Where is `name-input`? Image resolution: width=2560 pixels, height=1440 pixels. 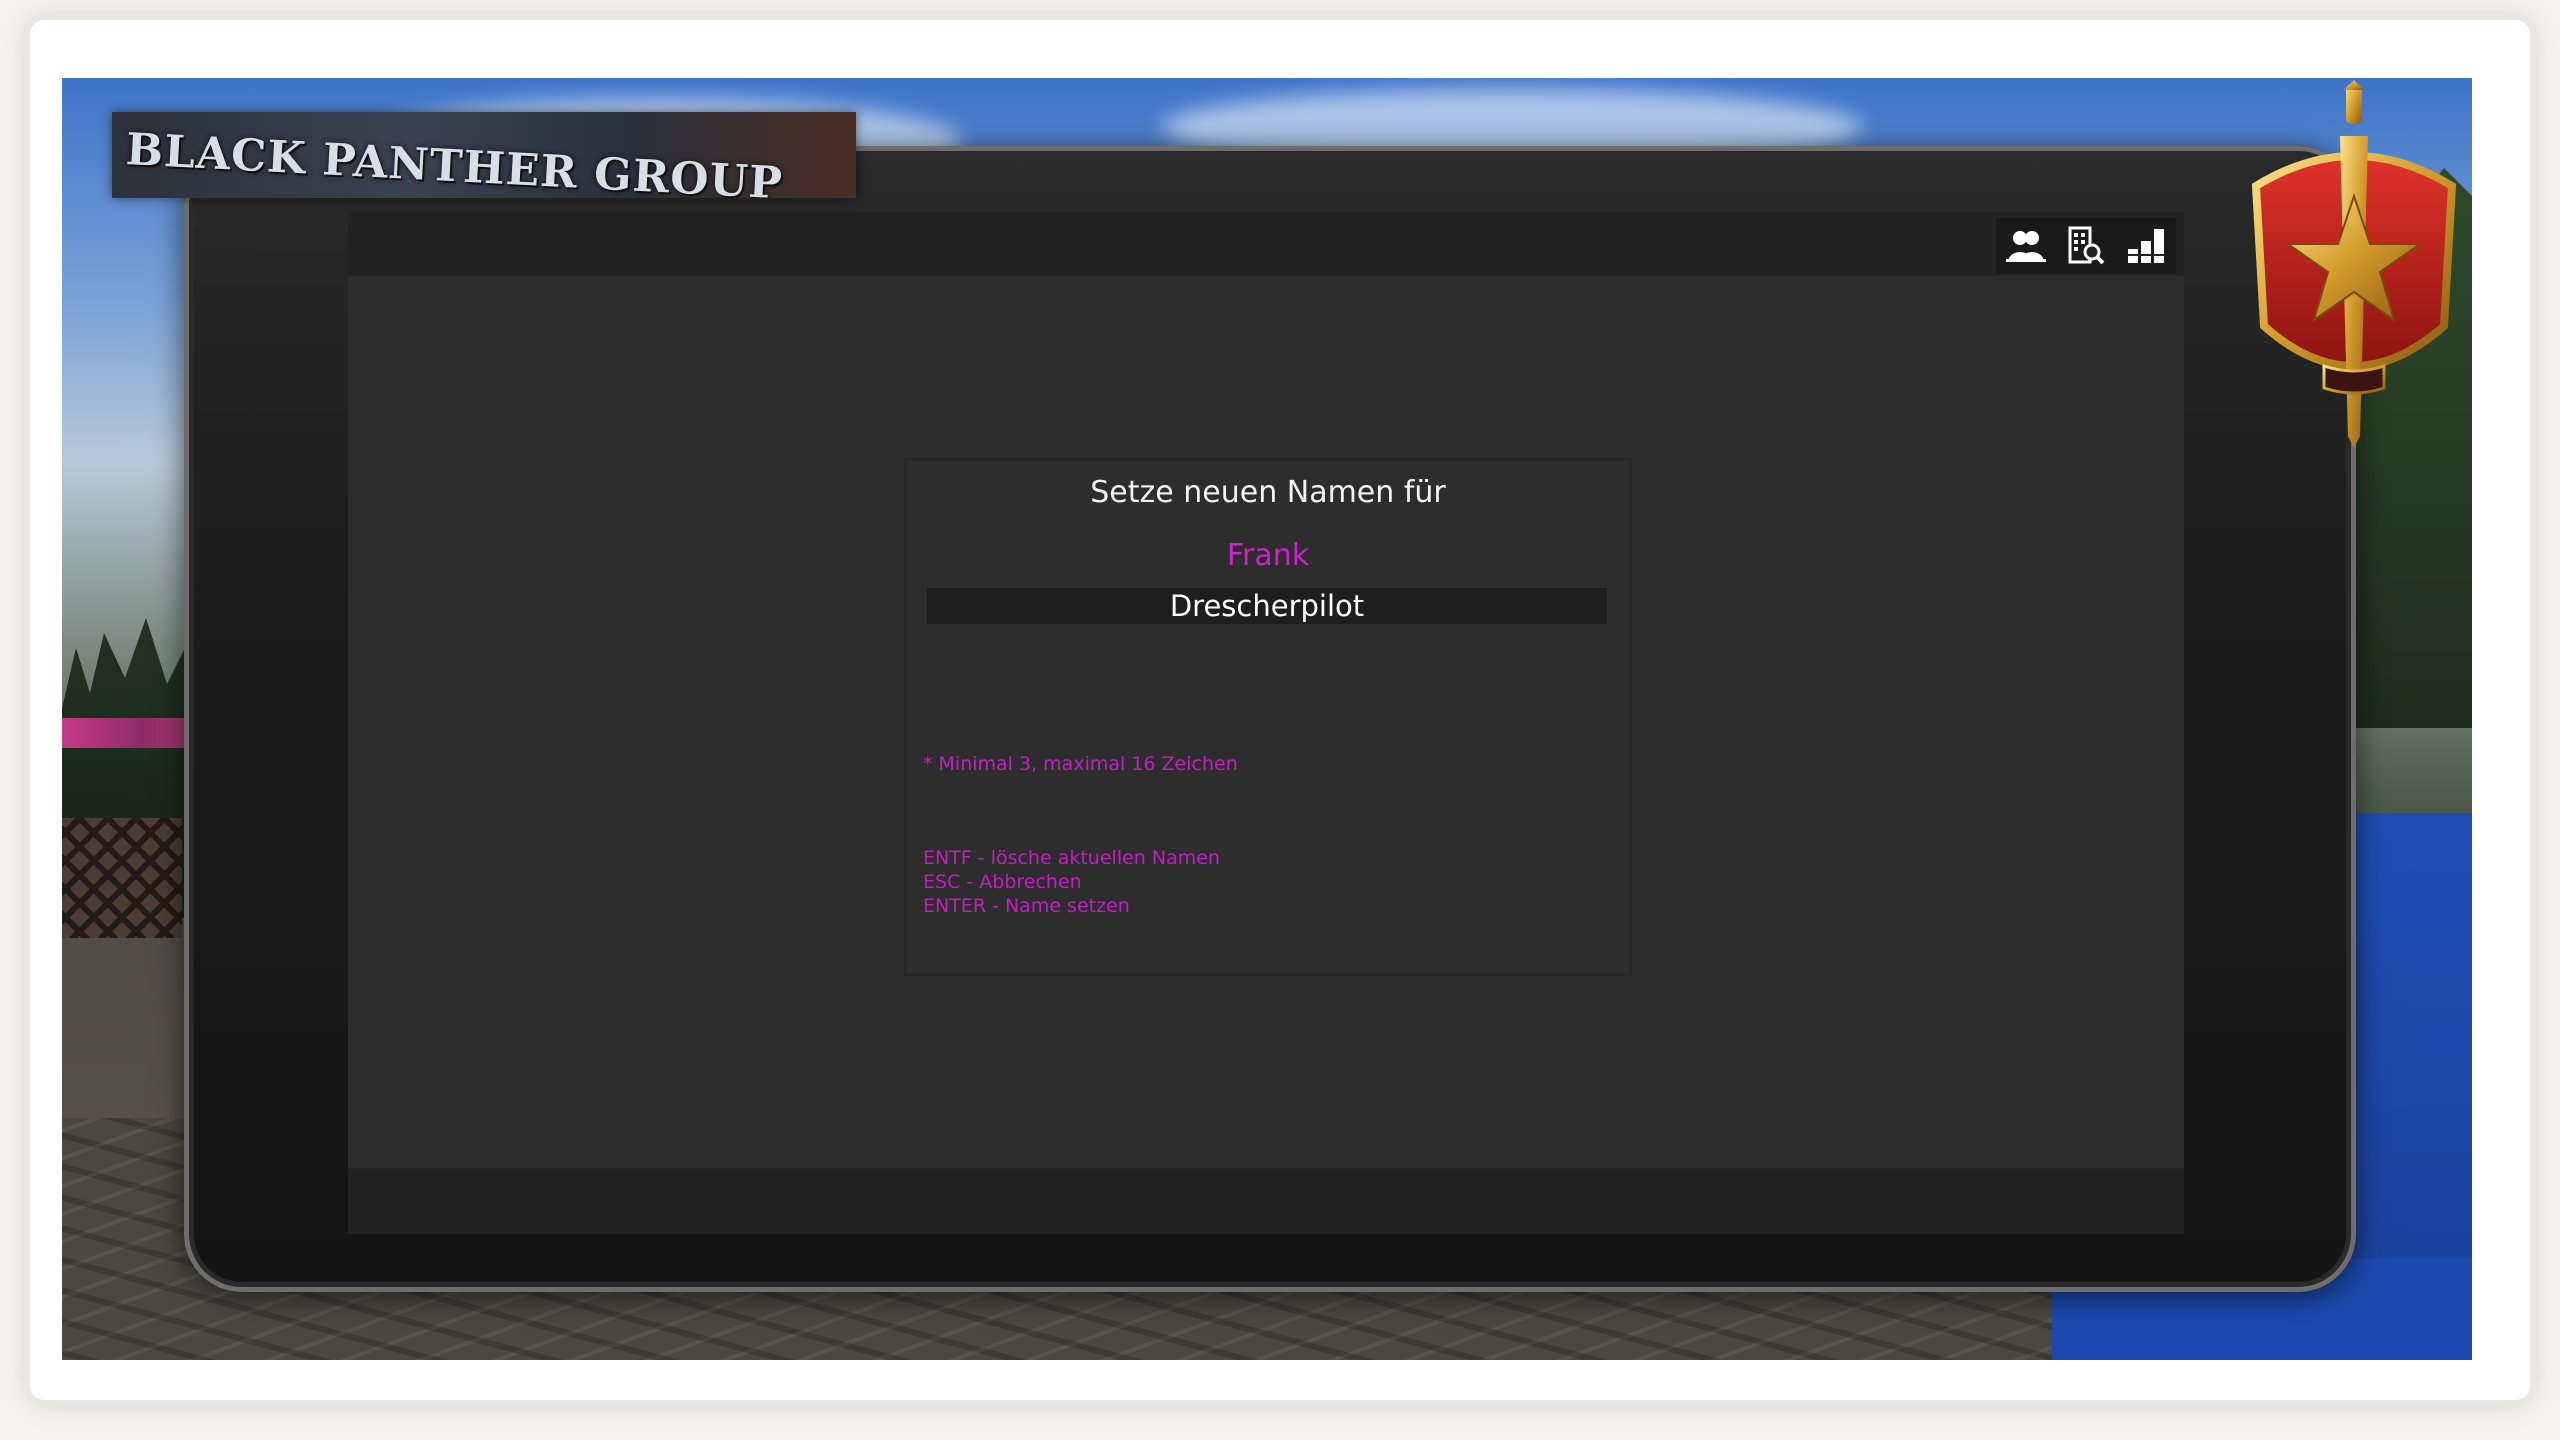
name-input is located at coordinates (1267, 606).